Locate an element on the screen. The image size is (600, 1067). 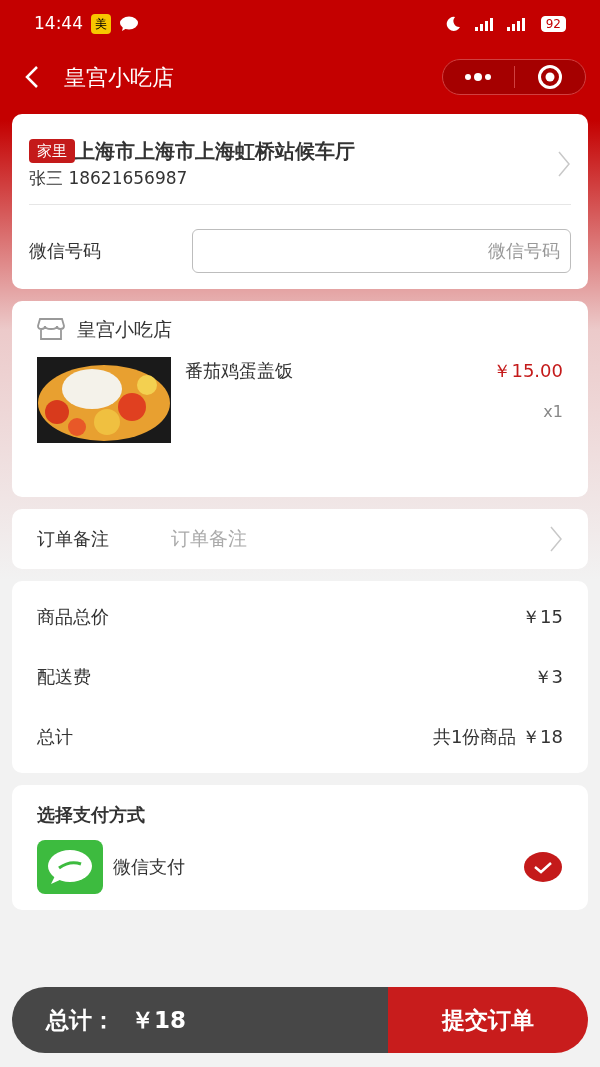
store-icon is located at coordinates (51, 328).